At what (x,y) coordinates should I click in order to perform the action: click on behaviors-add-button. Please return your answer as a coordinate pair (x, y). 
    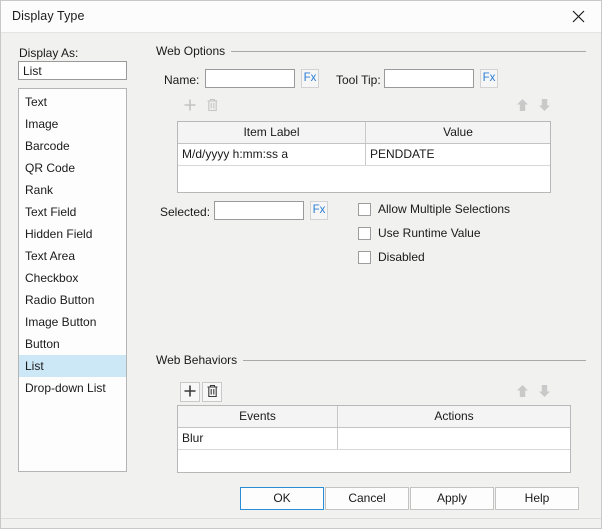
    Looking at the image, I should click on (190, 392).